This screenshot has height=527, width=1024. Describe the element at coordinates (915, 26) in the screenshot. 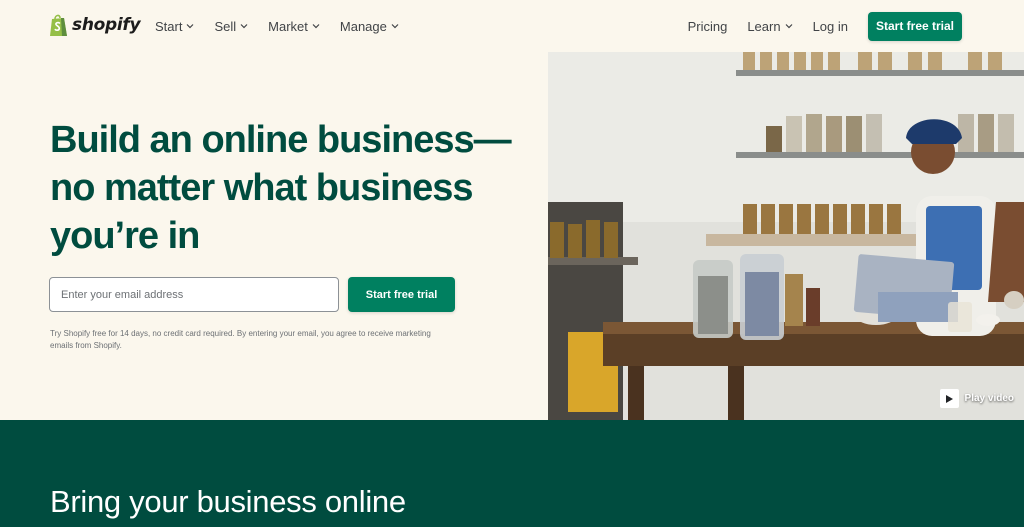

I see `nav-start-free-trial-button: Start free trial` at that location.